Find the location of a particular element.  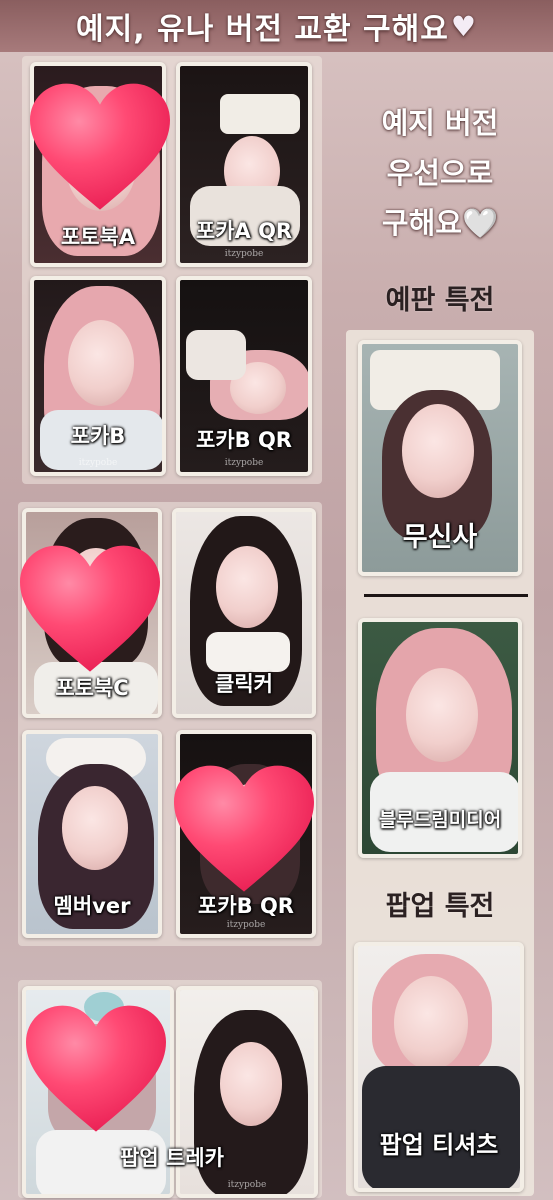

priority-note-line: 예지 버전 is located at coordinates (440, 123).